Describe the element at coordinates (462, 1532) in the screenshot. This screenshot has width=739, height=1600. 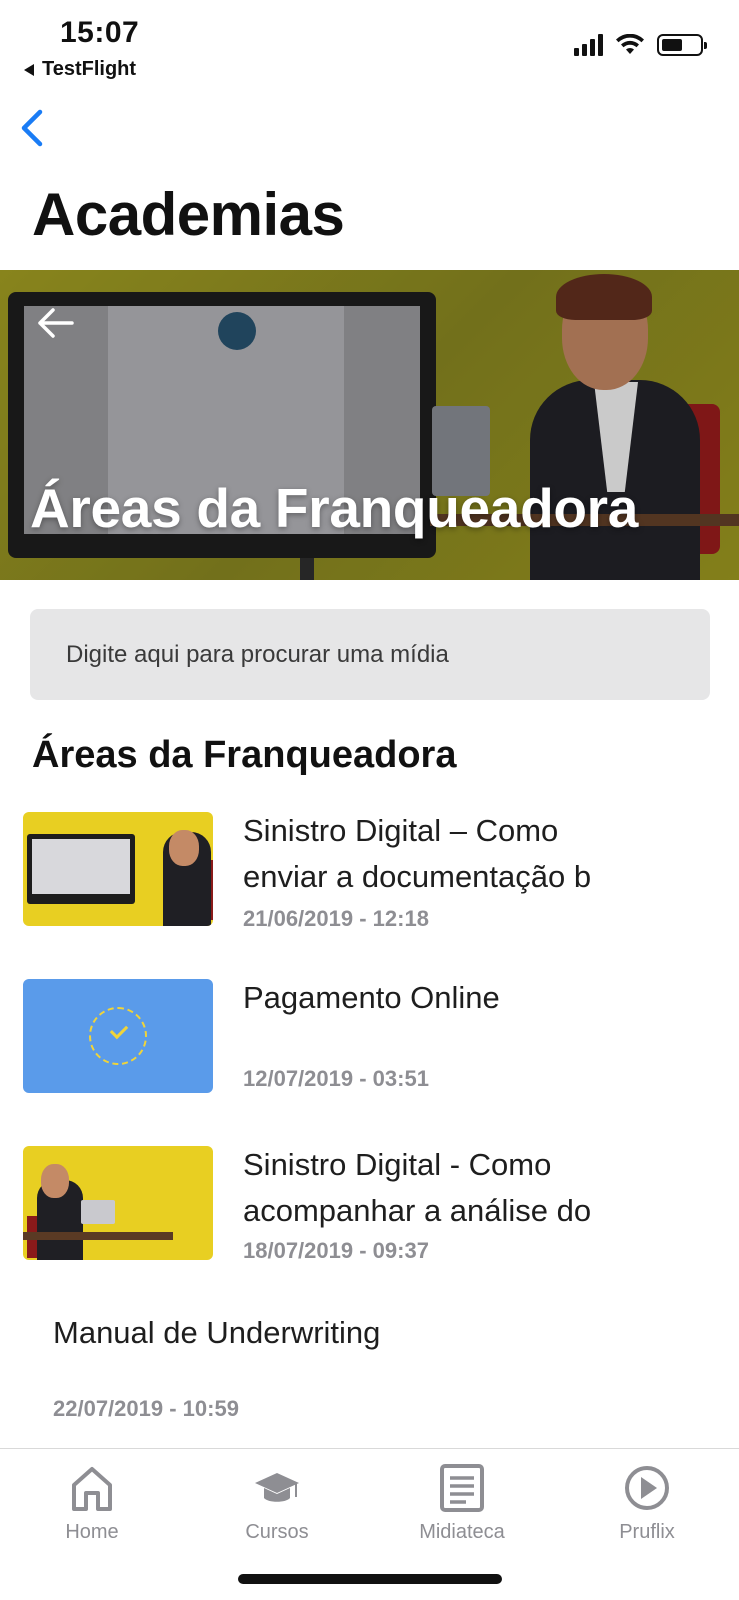
I see `tab-label: Midiateca` at that location.